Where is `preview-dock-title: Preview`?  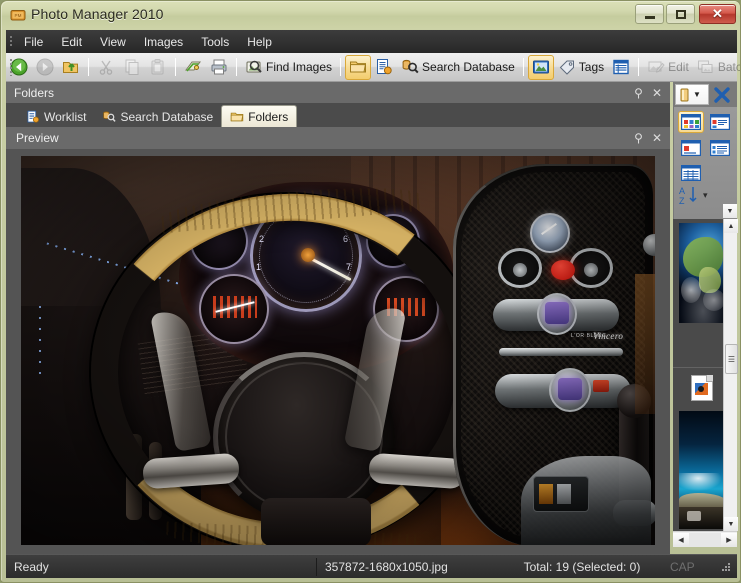 preview-dock-title: Preview is located at coordinates (37, 138).